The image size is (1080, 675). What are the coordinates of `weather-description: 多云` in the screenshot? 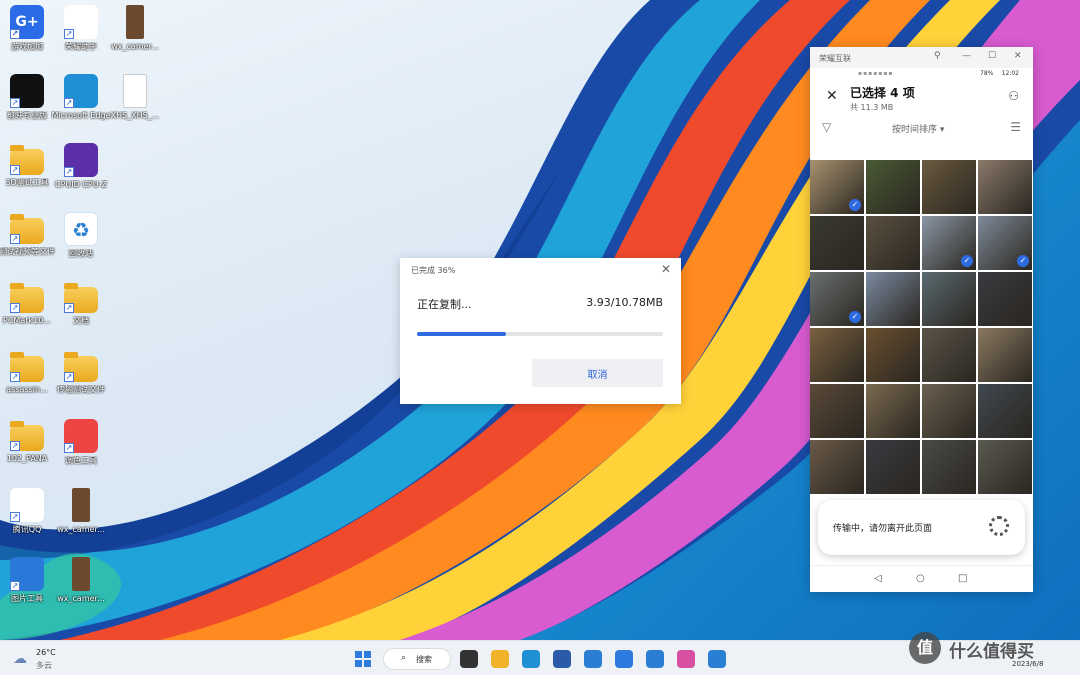 It's located at (44, 665).